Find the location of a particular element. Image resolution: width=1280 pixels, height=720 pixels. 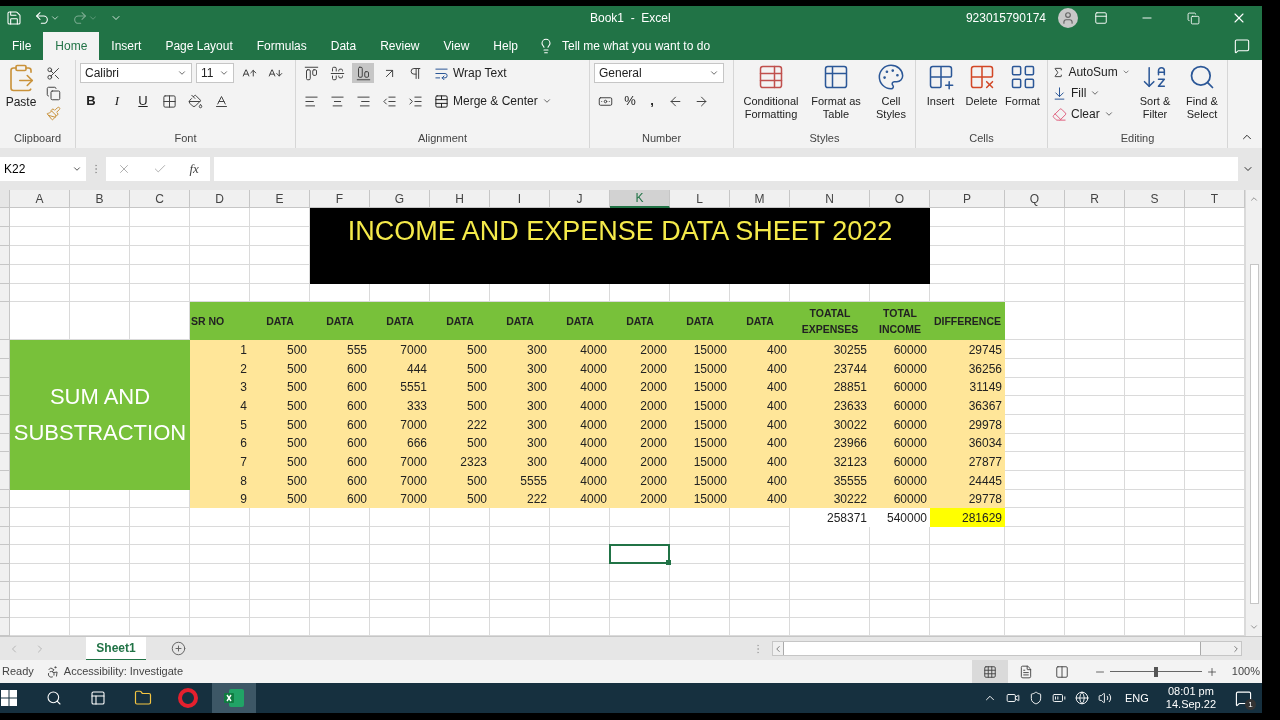

formula-input is located at coordinates (726, 168).